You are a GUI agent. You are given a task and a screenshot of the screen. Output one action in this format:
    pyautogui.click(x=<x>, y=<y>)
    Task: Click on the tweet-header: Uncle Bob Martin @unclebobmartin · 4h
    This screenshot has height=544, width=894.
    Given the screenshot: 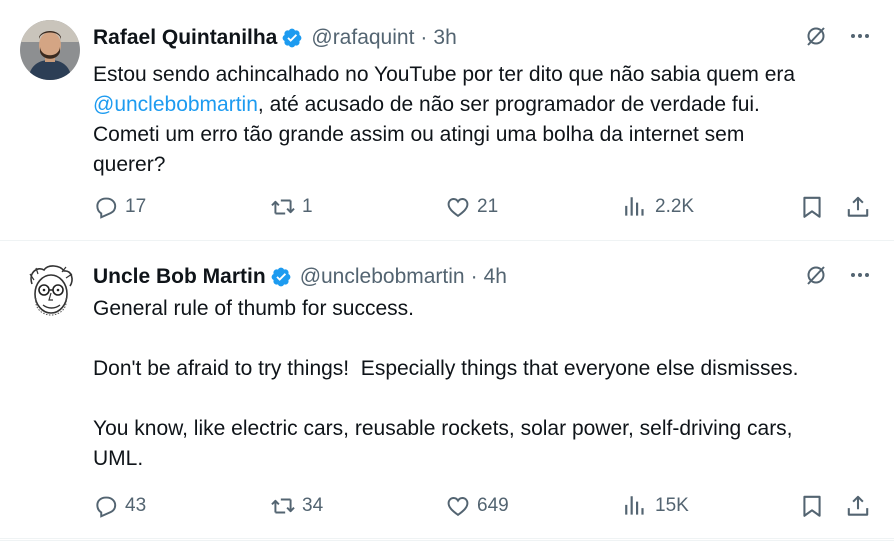 What is the action you would take?
    pyautogui.click(x=300, y=277)
    